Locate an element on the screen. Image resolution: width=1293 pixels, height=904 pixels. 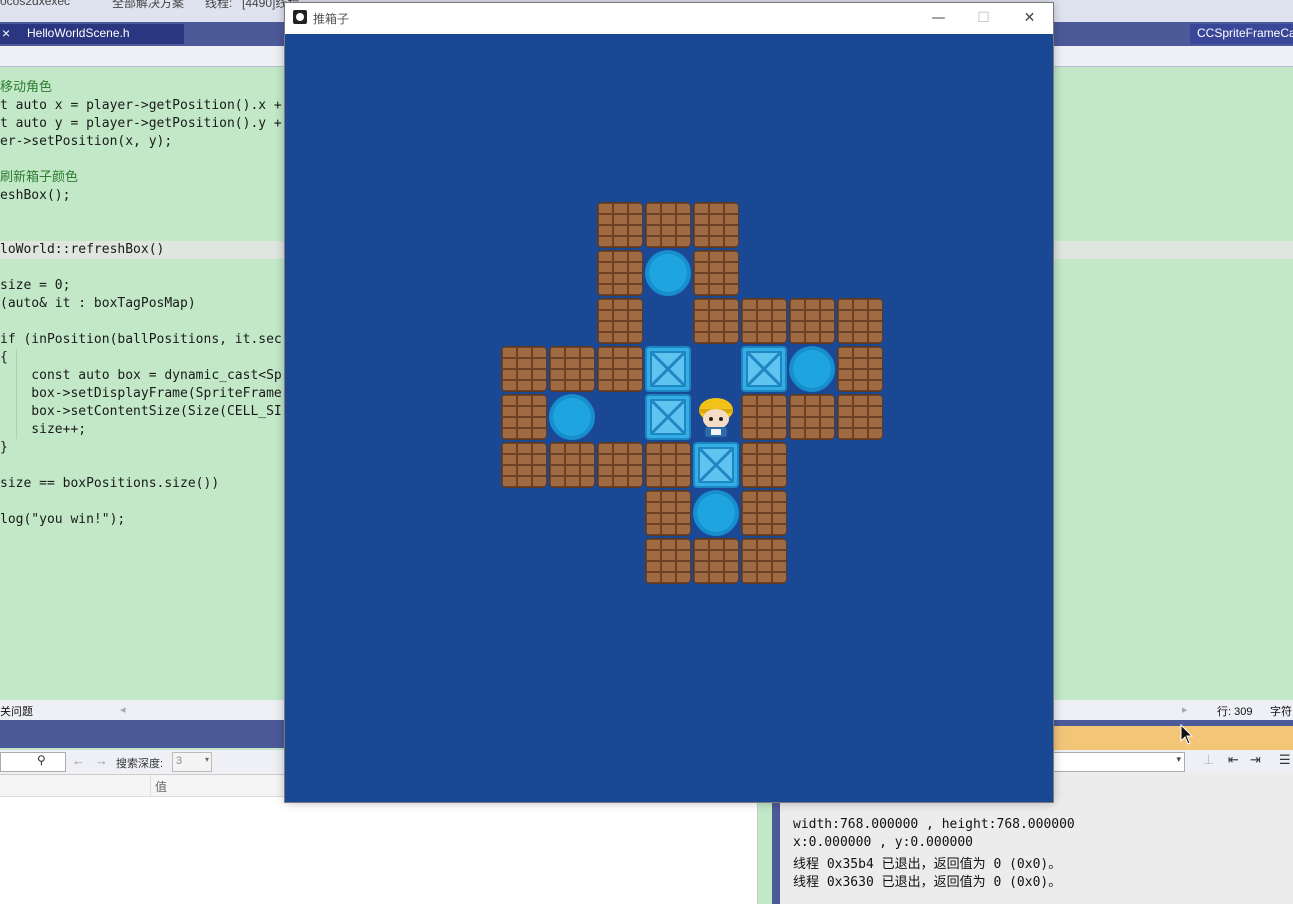
output-line: width:768.000000 , height:768.000000 is located at coordinates (934, 824).